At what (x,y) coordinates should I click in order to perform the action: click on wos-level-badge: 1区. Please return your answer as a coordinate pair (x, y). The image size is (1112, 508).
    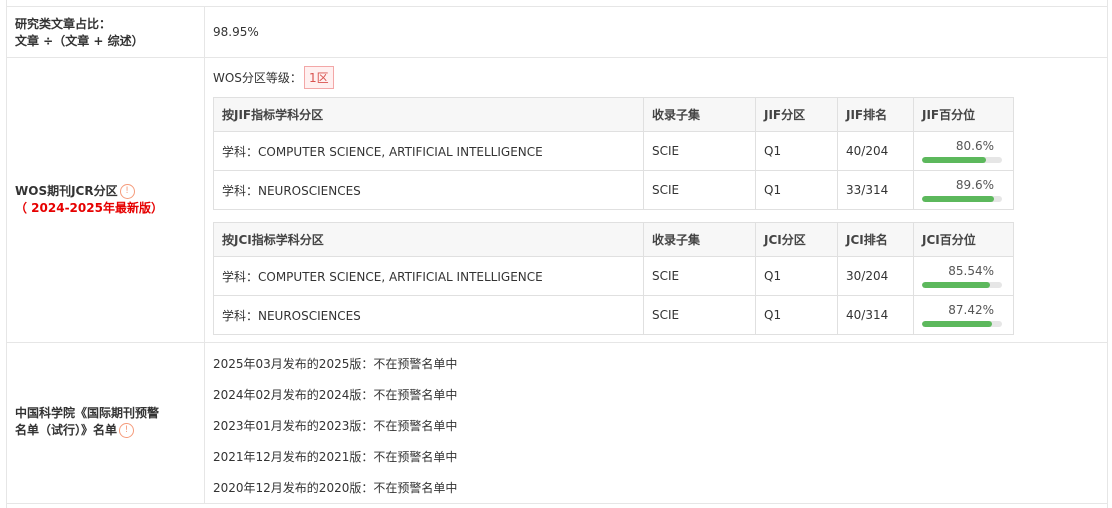
    Looking at the image, I should click on (318, 77).